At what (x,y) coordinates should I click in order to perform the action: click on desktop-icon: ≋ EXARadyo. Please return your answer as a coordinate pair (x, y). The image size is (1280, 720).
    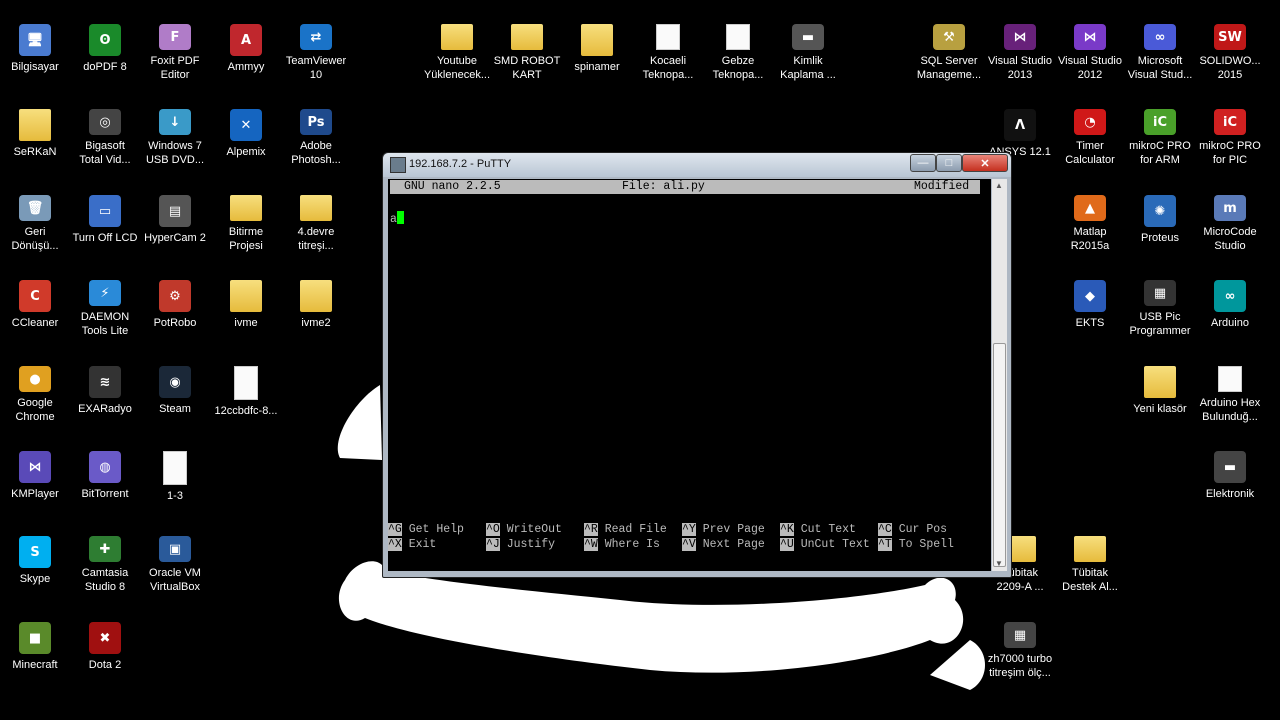
    Looking at the image, I should click on (105, 383).